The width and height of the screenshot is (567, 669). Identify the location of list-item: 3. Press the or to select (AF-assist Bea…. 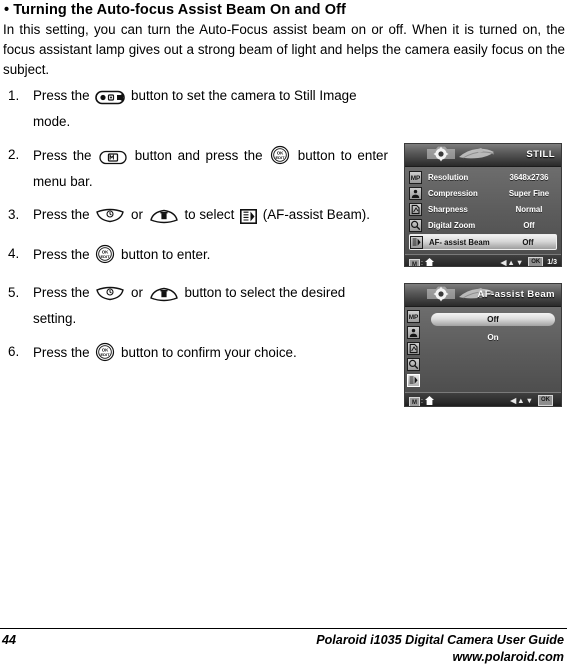
(195, 218).